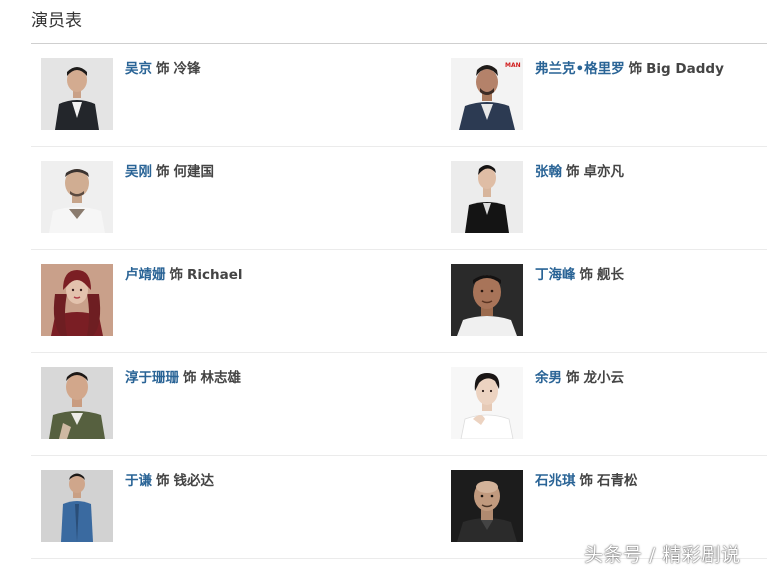 The width and height of the screenshot is (767, 573). Describe the element at coordinates (187, 69) in the screenshot. I see `role-name: 冷锋` at that location.